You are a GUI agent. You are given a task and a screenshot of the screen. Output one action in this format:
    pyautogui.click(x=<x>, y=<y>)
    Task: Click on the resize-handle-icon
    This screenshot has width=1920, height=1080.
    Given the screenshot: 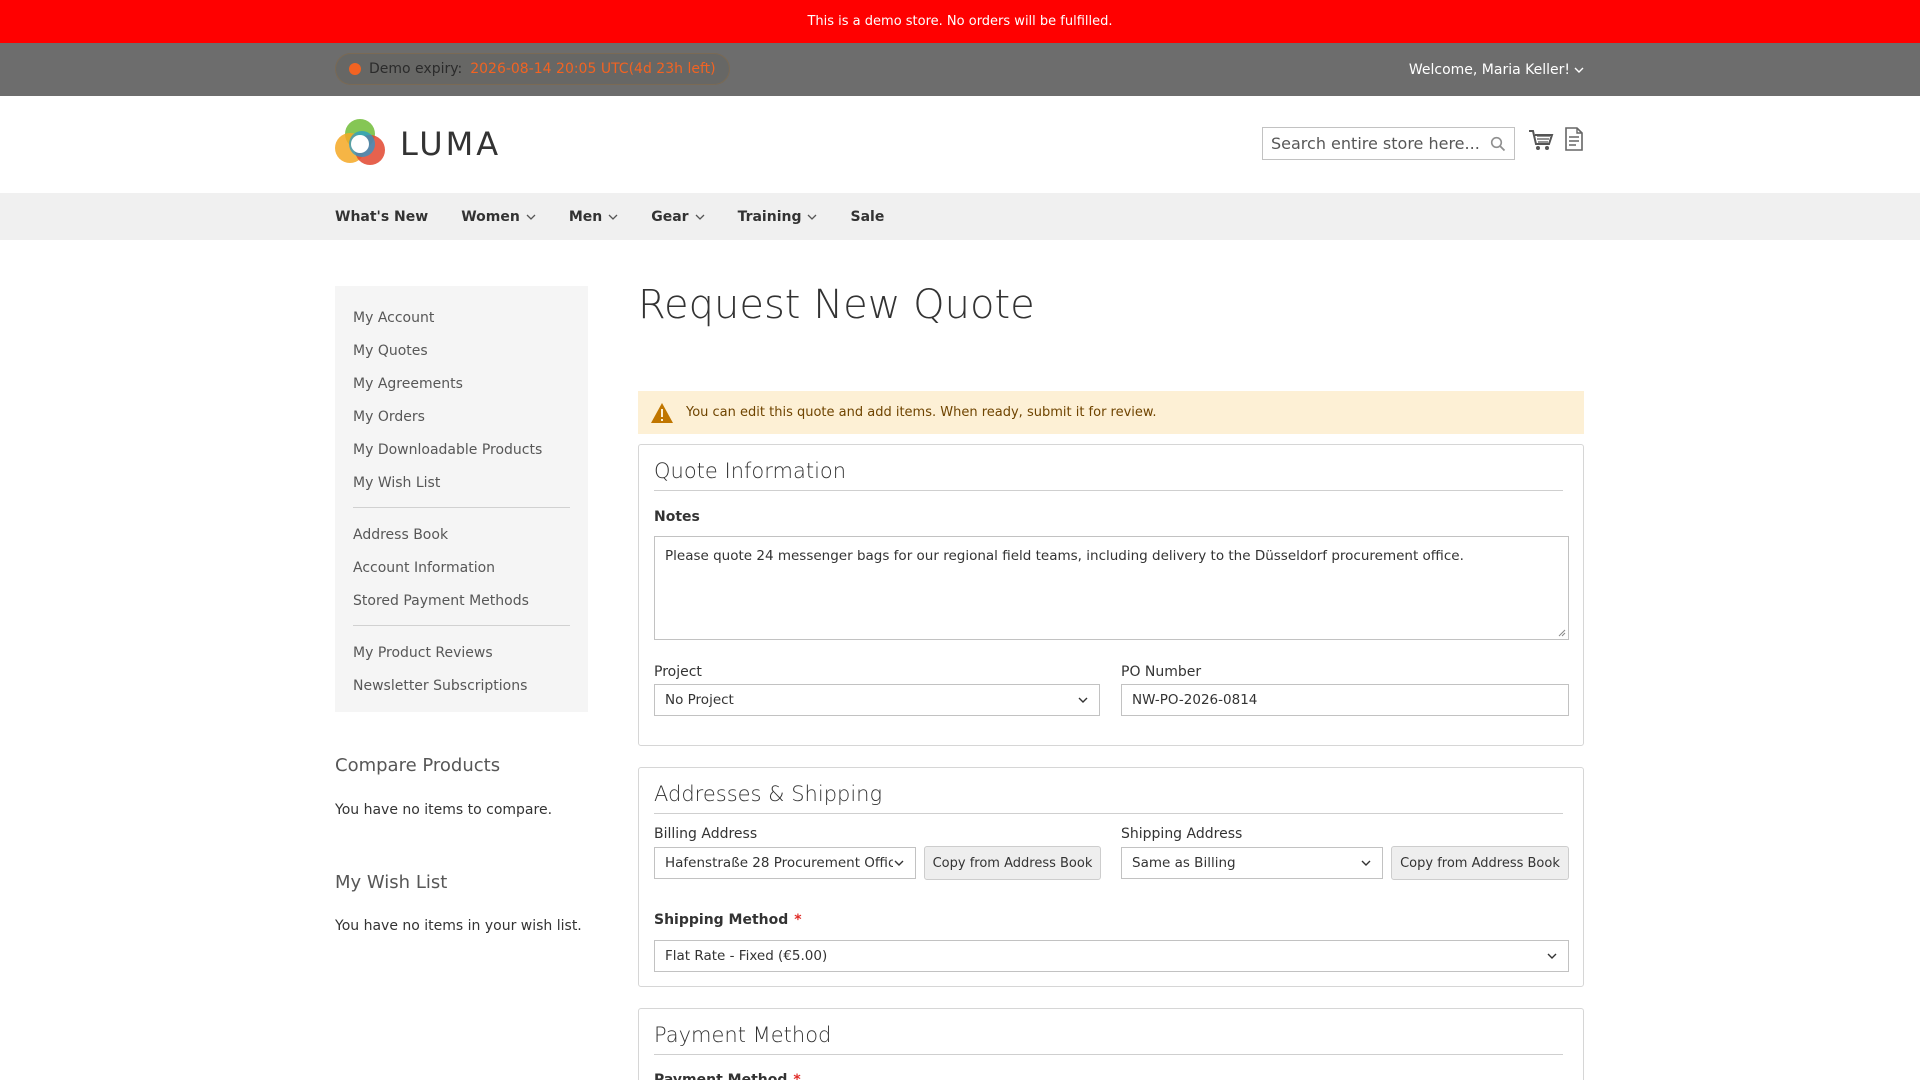 What is the action you would take?
    pyautogui.click(x=1562, y=633)
    